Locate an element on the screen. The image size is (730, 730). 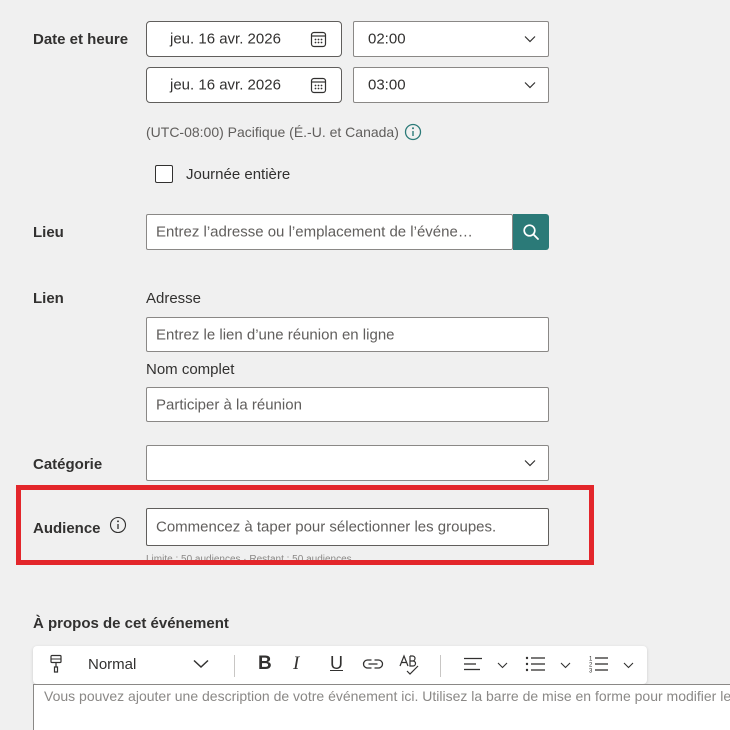
align-icon is located at coordinates (473, 664).